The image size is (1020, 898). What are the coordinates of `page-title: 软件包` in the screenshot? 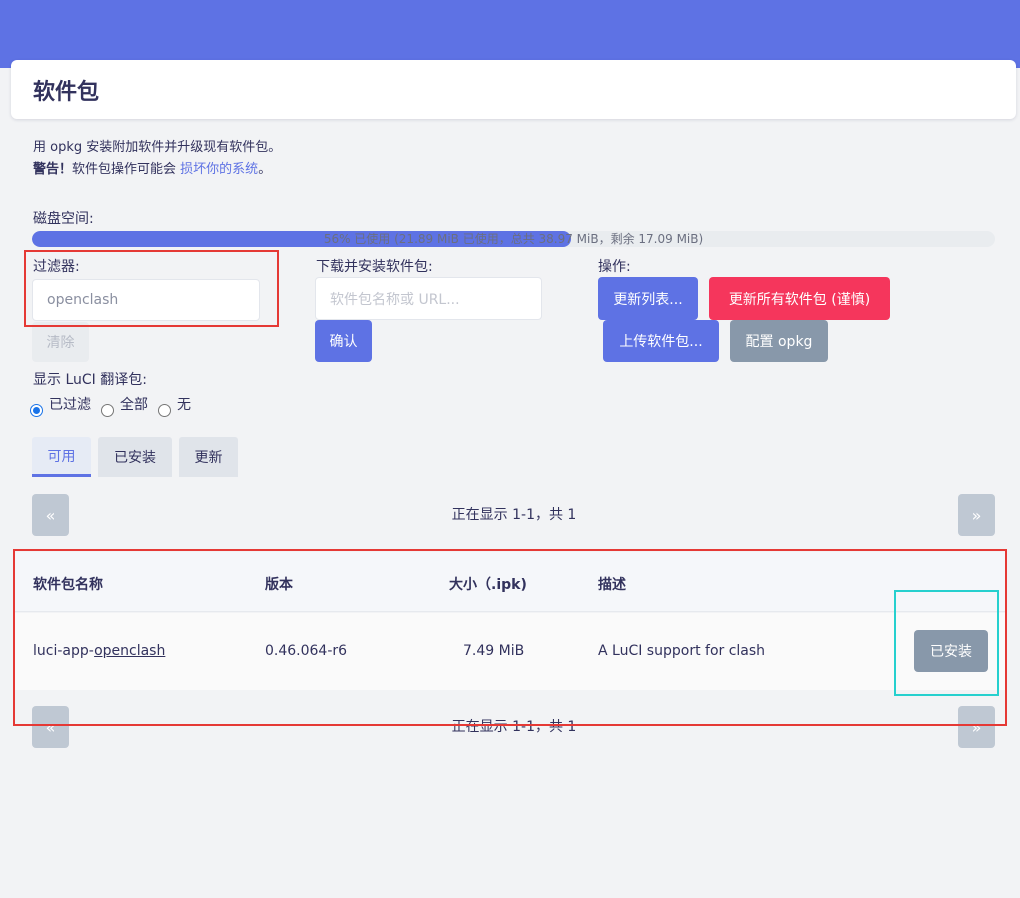 It's located at (66, 92).